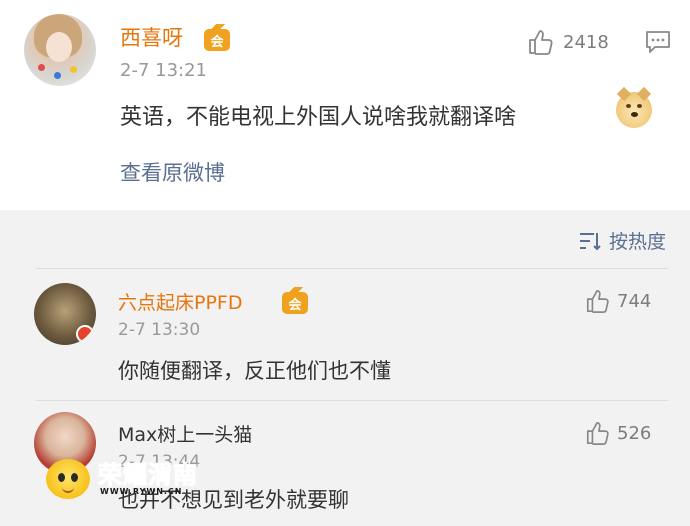  What do you see at coordinates (151, 37) in the screenshot?
I see `post-username: 西喜呀` at bounding box center [151, 37].